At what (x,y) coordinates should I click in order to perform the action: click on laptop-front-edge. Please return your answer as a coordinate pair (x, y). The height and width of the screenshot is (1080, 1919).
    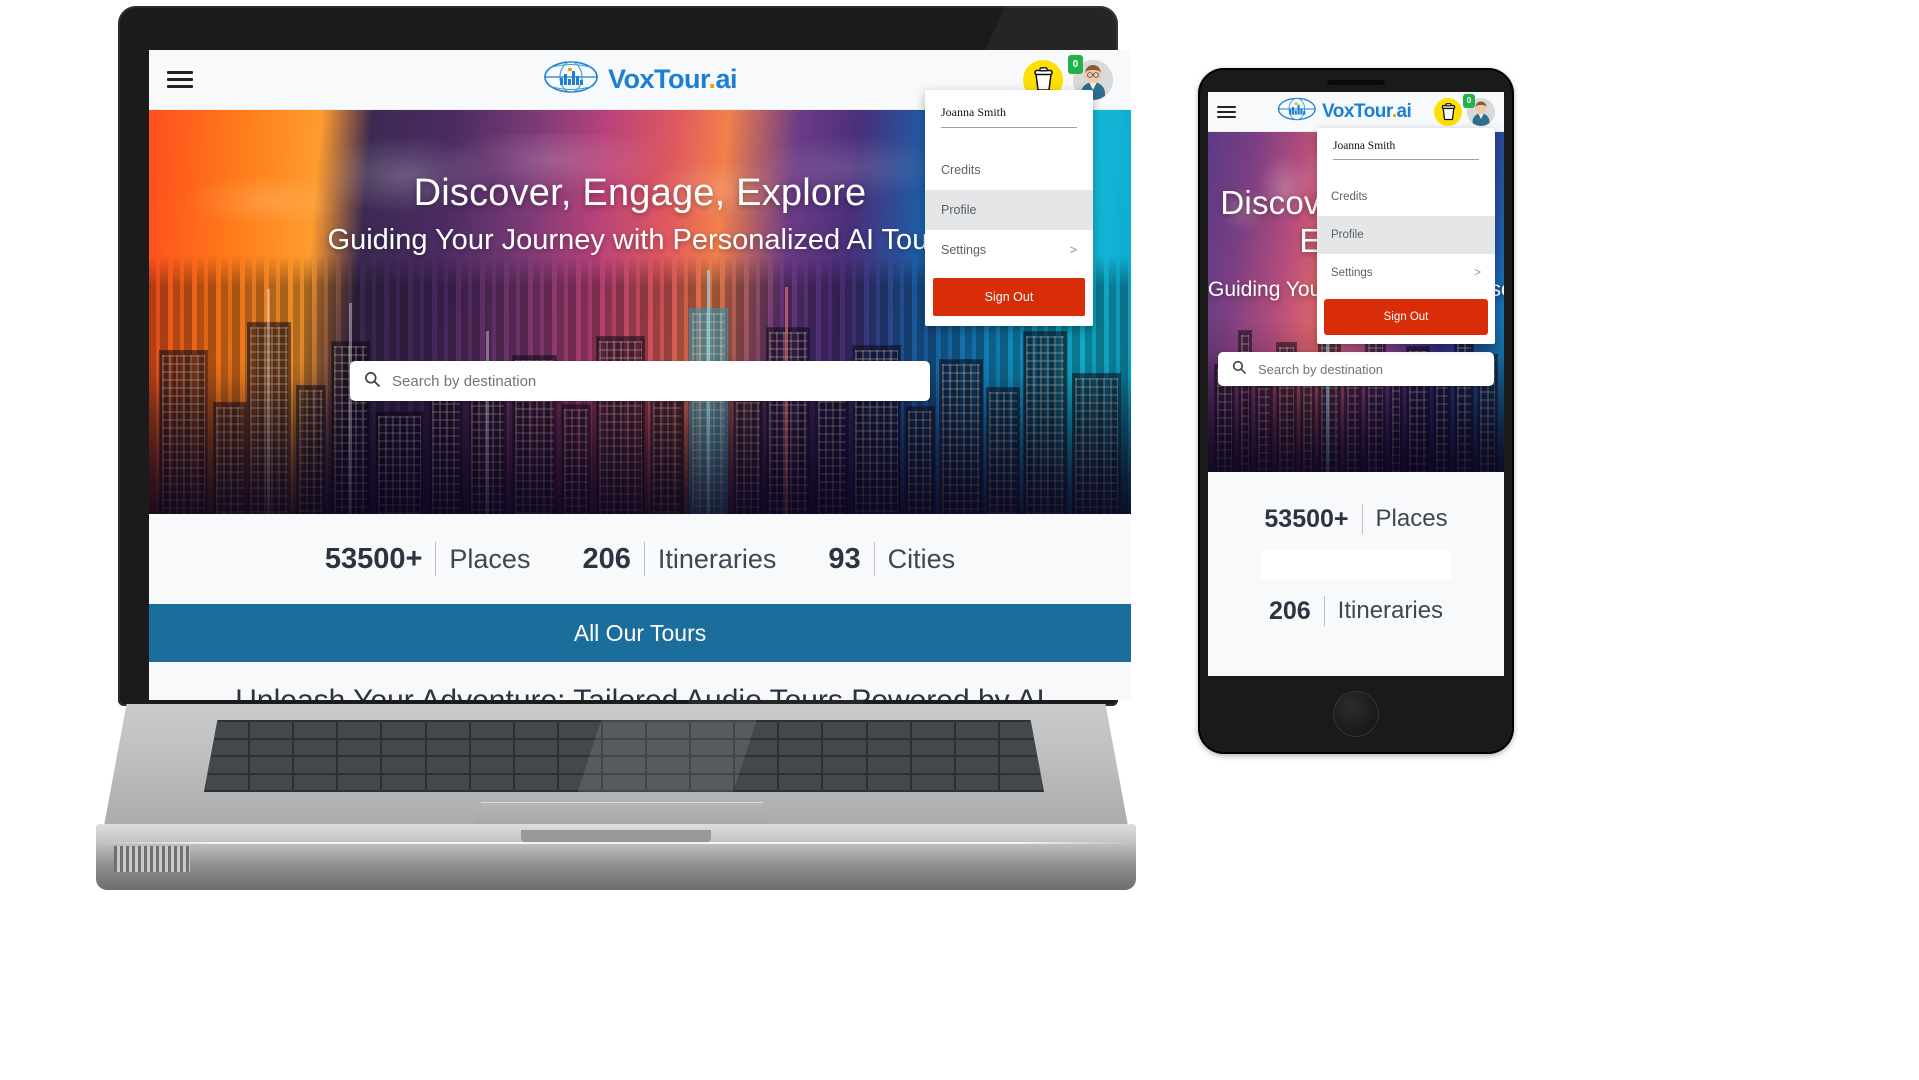
    Looking at the image, I should click on (616, 857).